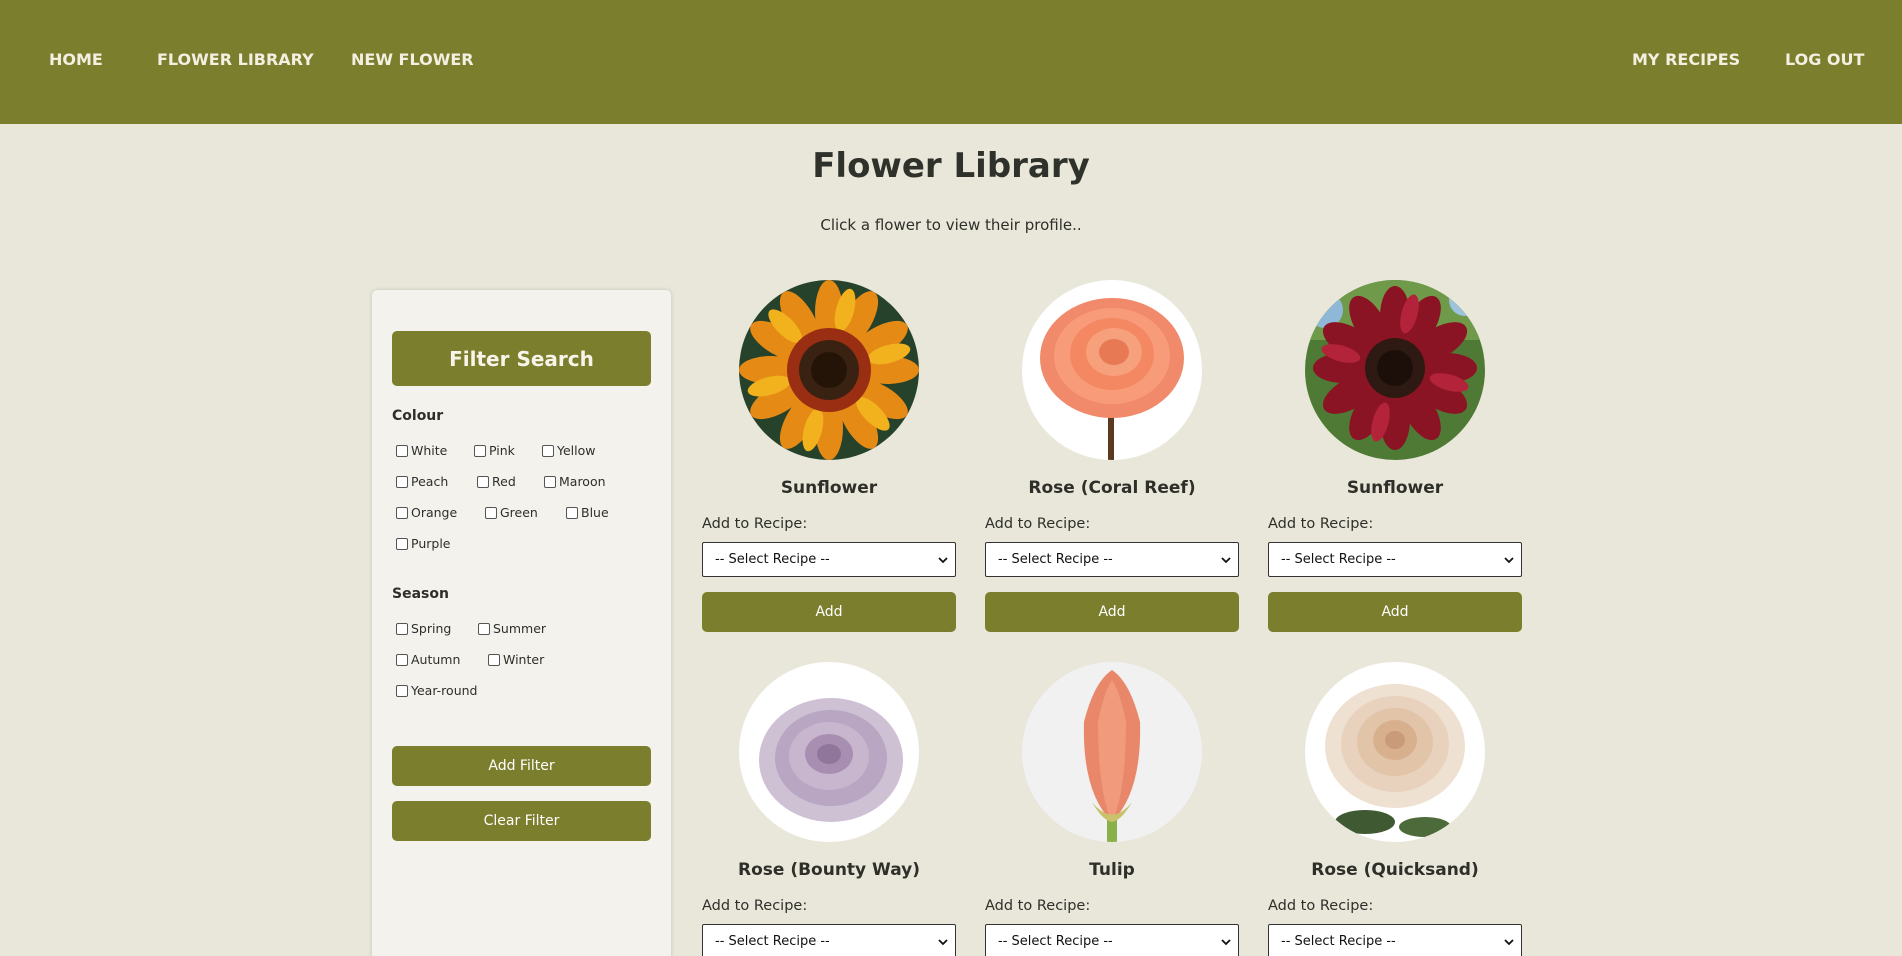 The height and width of the screenshot is (956, 1902). I want to click on nav-my-recipes-link: MY RECIPES, so click(1686, 59).